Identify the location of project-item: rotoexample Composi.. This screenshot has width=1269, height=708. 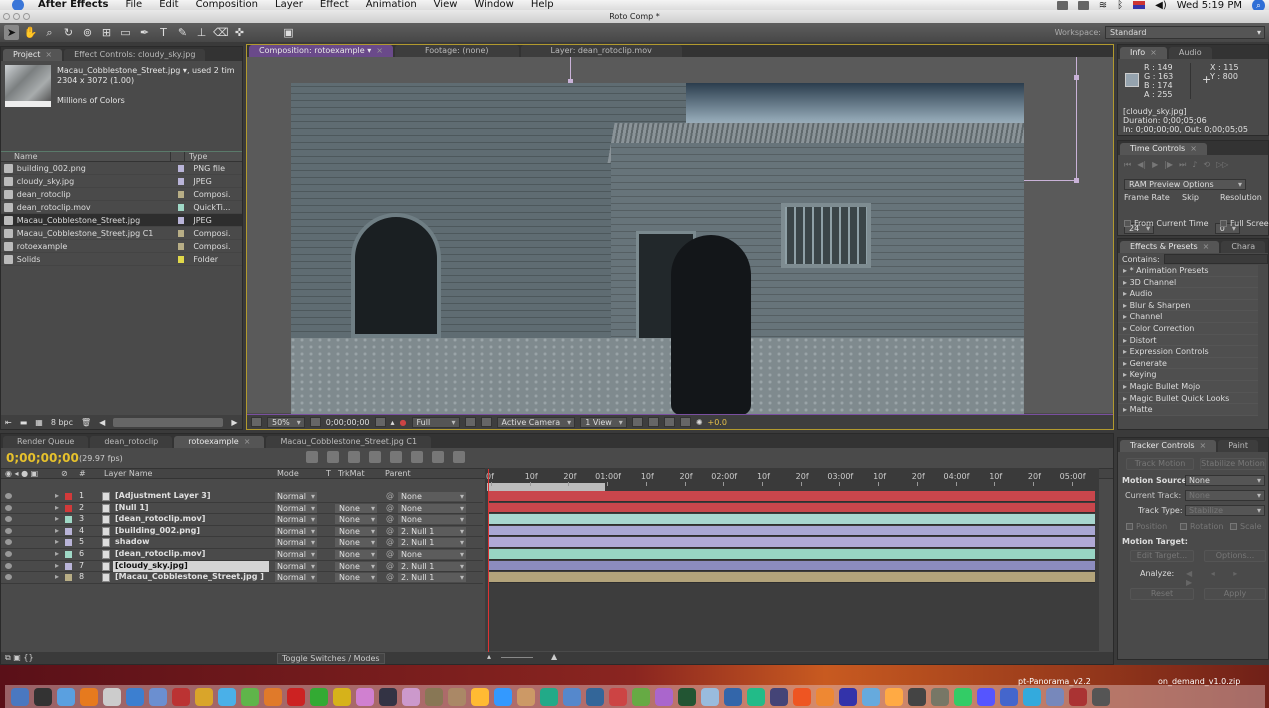
(121, 246).